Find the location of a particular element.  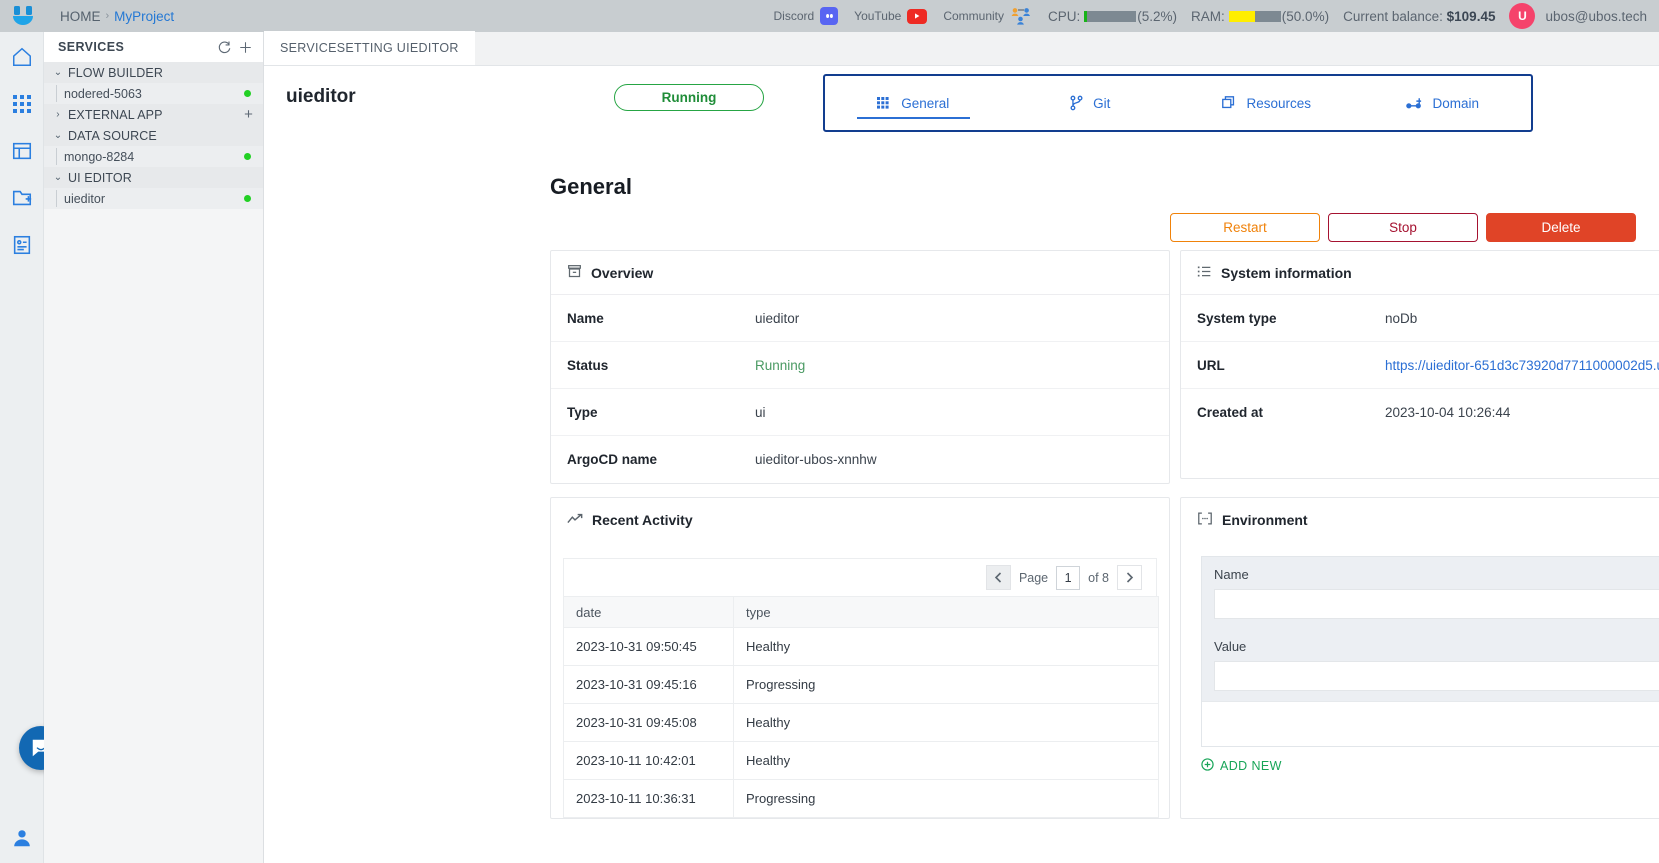

youtube-link: YouTube is located at coordinates (891, 16).